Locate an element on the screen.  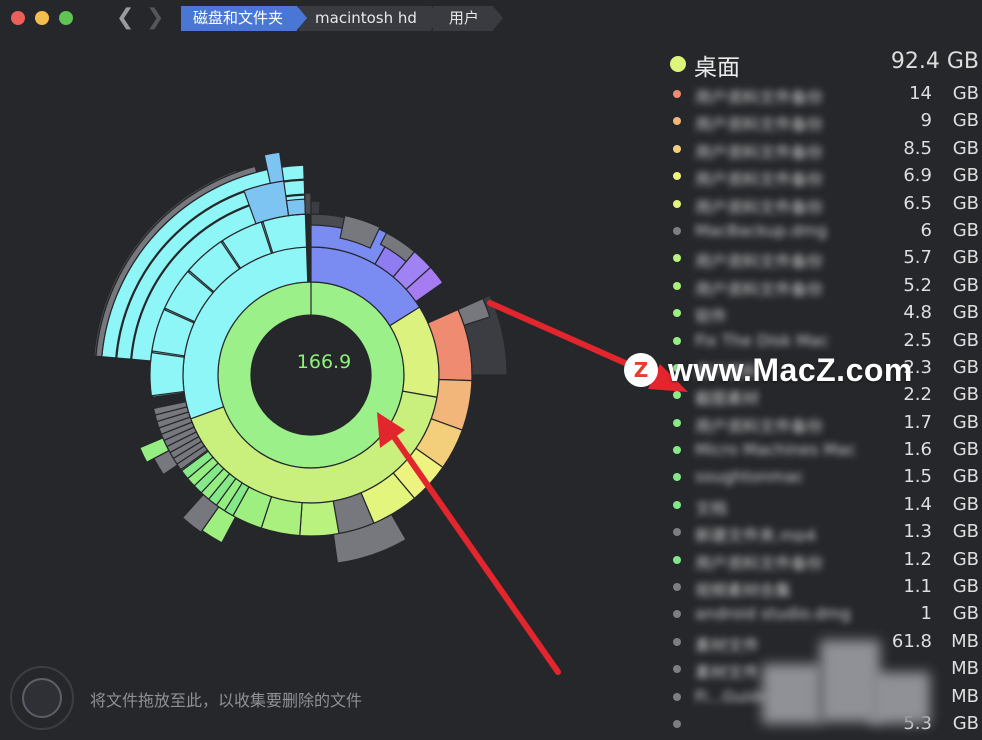
file-list-item: 文档 1.4 GB is located at coordinates (825, 504).